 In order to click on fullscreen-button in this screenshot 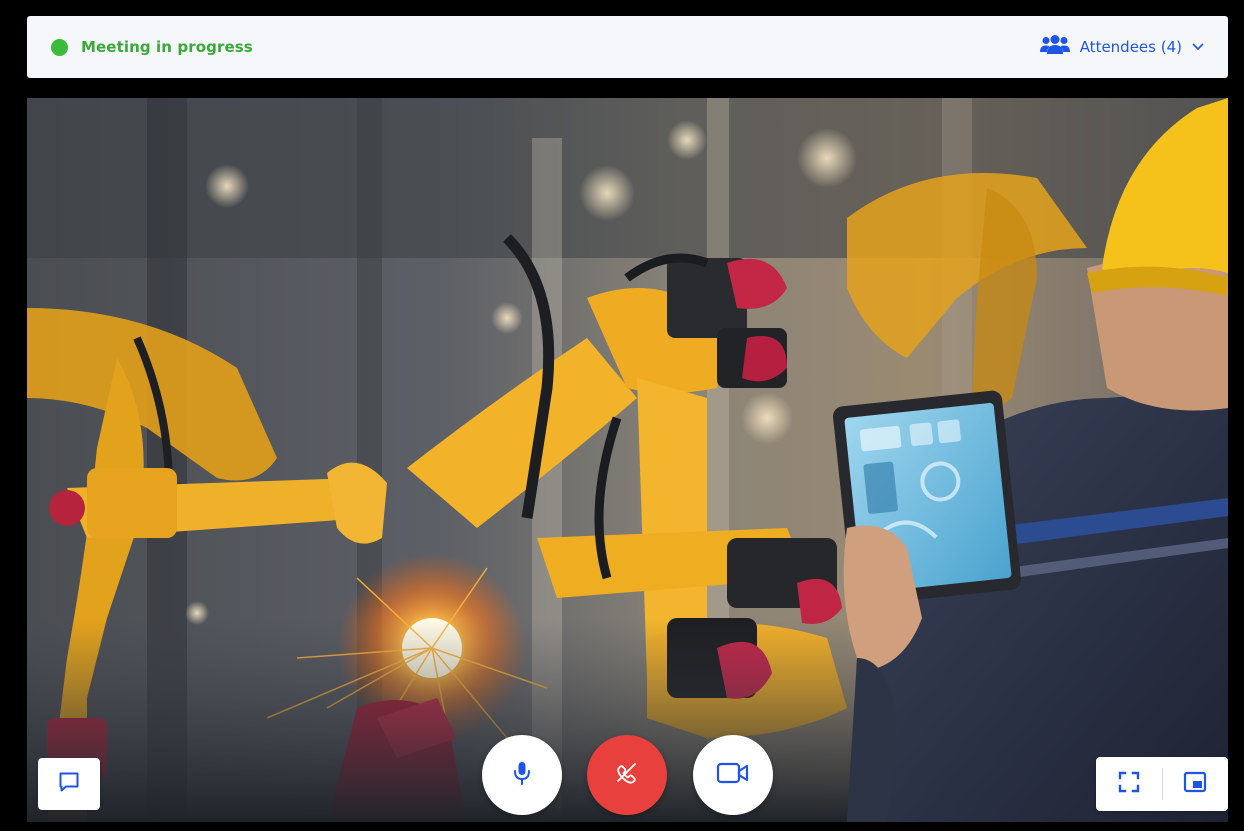, I will do `click(1129, 784)`.